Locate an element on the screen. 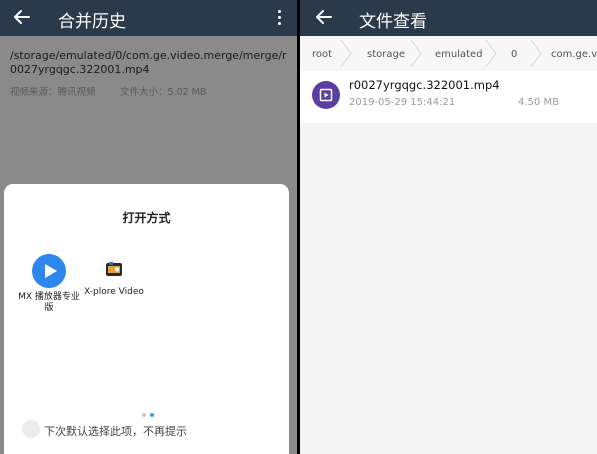 Image resolution: width=597 pixels, height=454 pixels. breadcrumb-item: 0 is located at coordinates (514, 53).